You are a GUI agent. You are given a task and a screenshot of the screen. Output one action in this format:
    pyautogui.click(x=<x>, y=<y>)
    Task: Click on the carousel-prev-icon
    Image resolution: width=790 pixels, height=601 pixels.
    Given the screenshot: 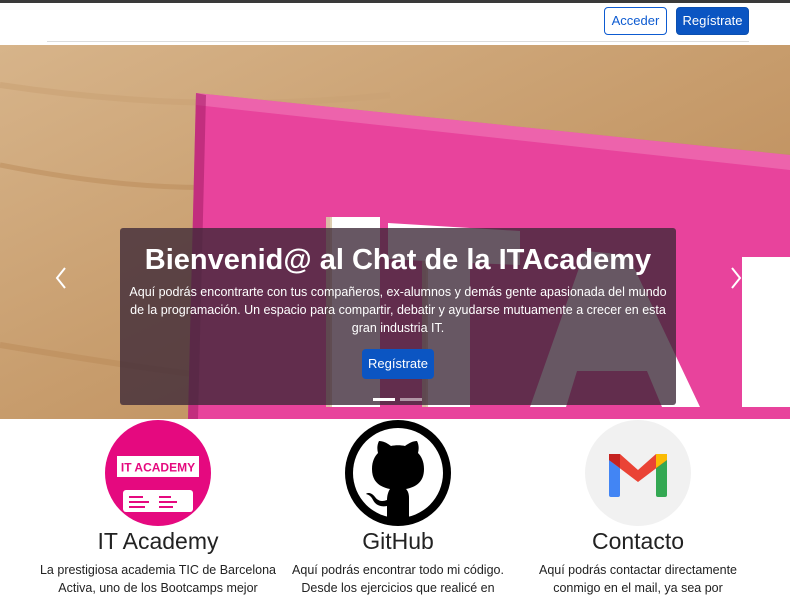 What is the action you would take?
    pyautogui.click(x=62, y=278)
    